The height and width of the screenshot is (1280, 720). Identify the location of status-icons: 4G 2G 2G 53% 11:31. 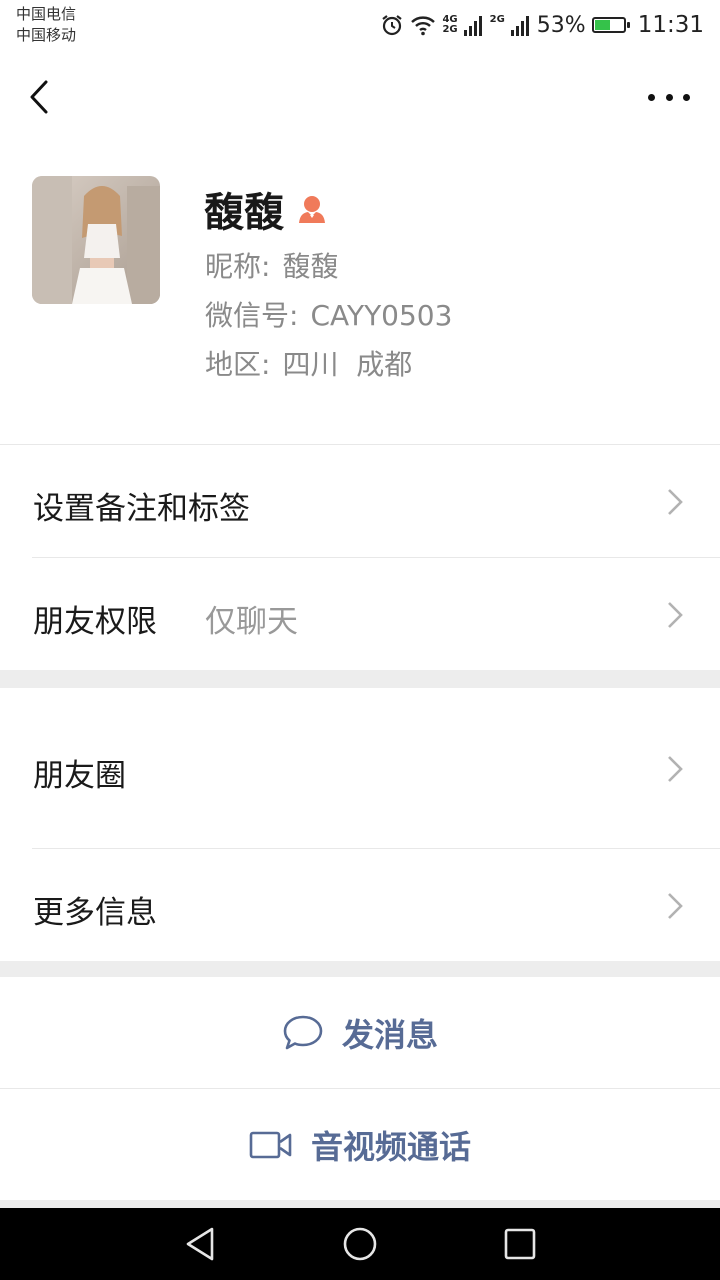
(542, 25).